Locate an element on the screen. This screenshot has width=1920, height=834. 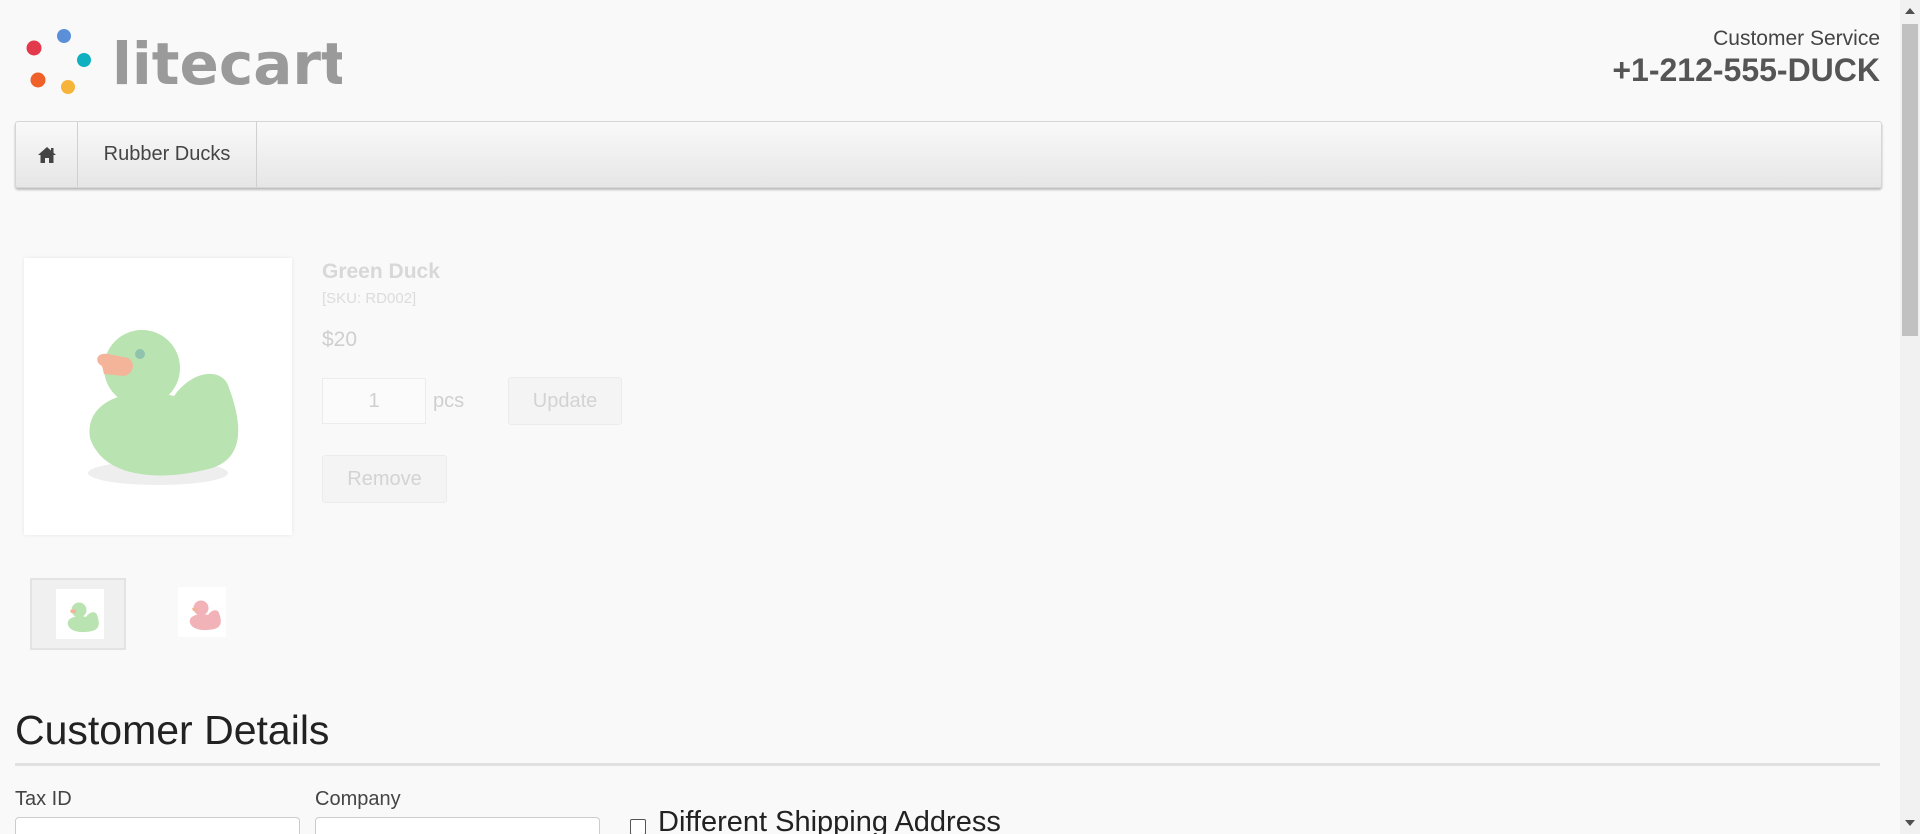
home-icon is located at coordinates (46, 154).